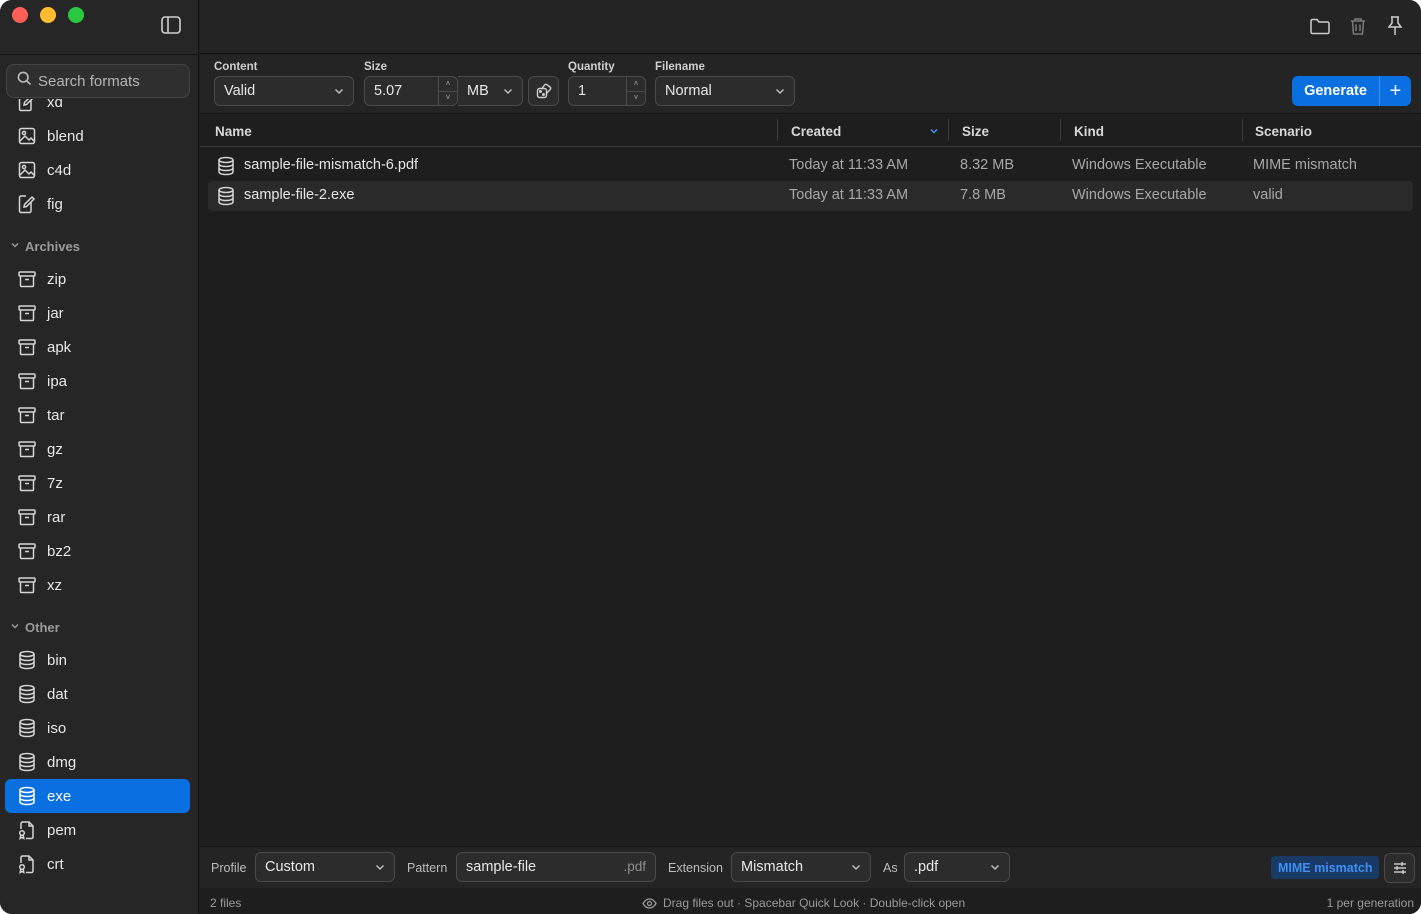 The width and height of the screenshot is (1421, 914). Describe the element at coordinates (99, 627) in the screenshot. I see `sidebar-group-other: Other` at that location.